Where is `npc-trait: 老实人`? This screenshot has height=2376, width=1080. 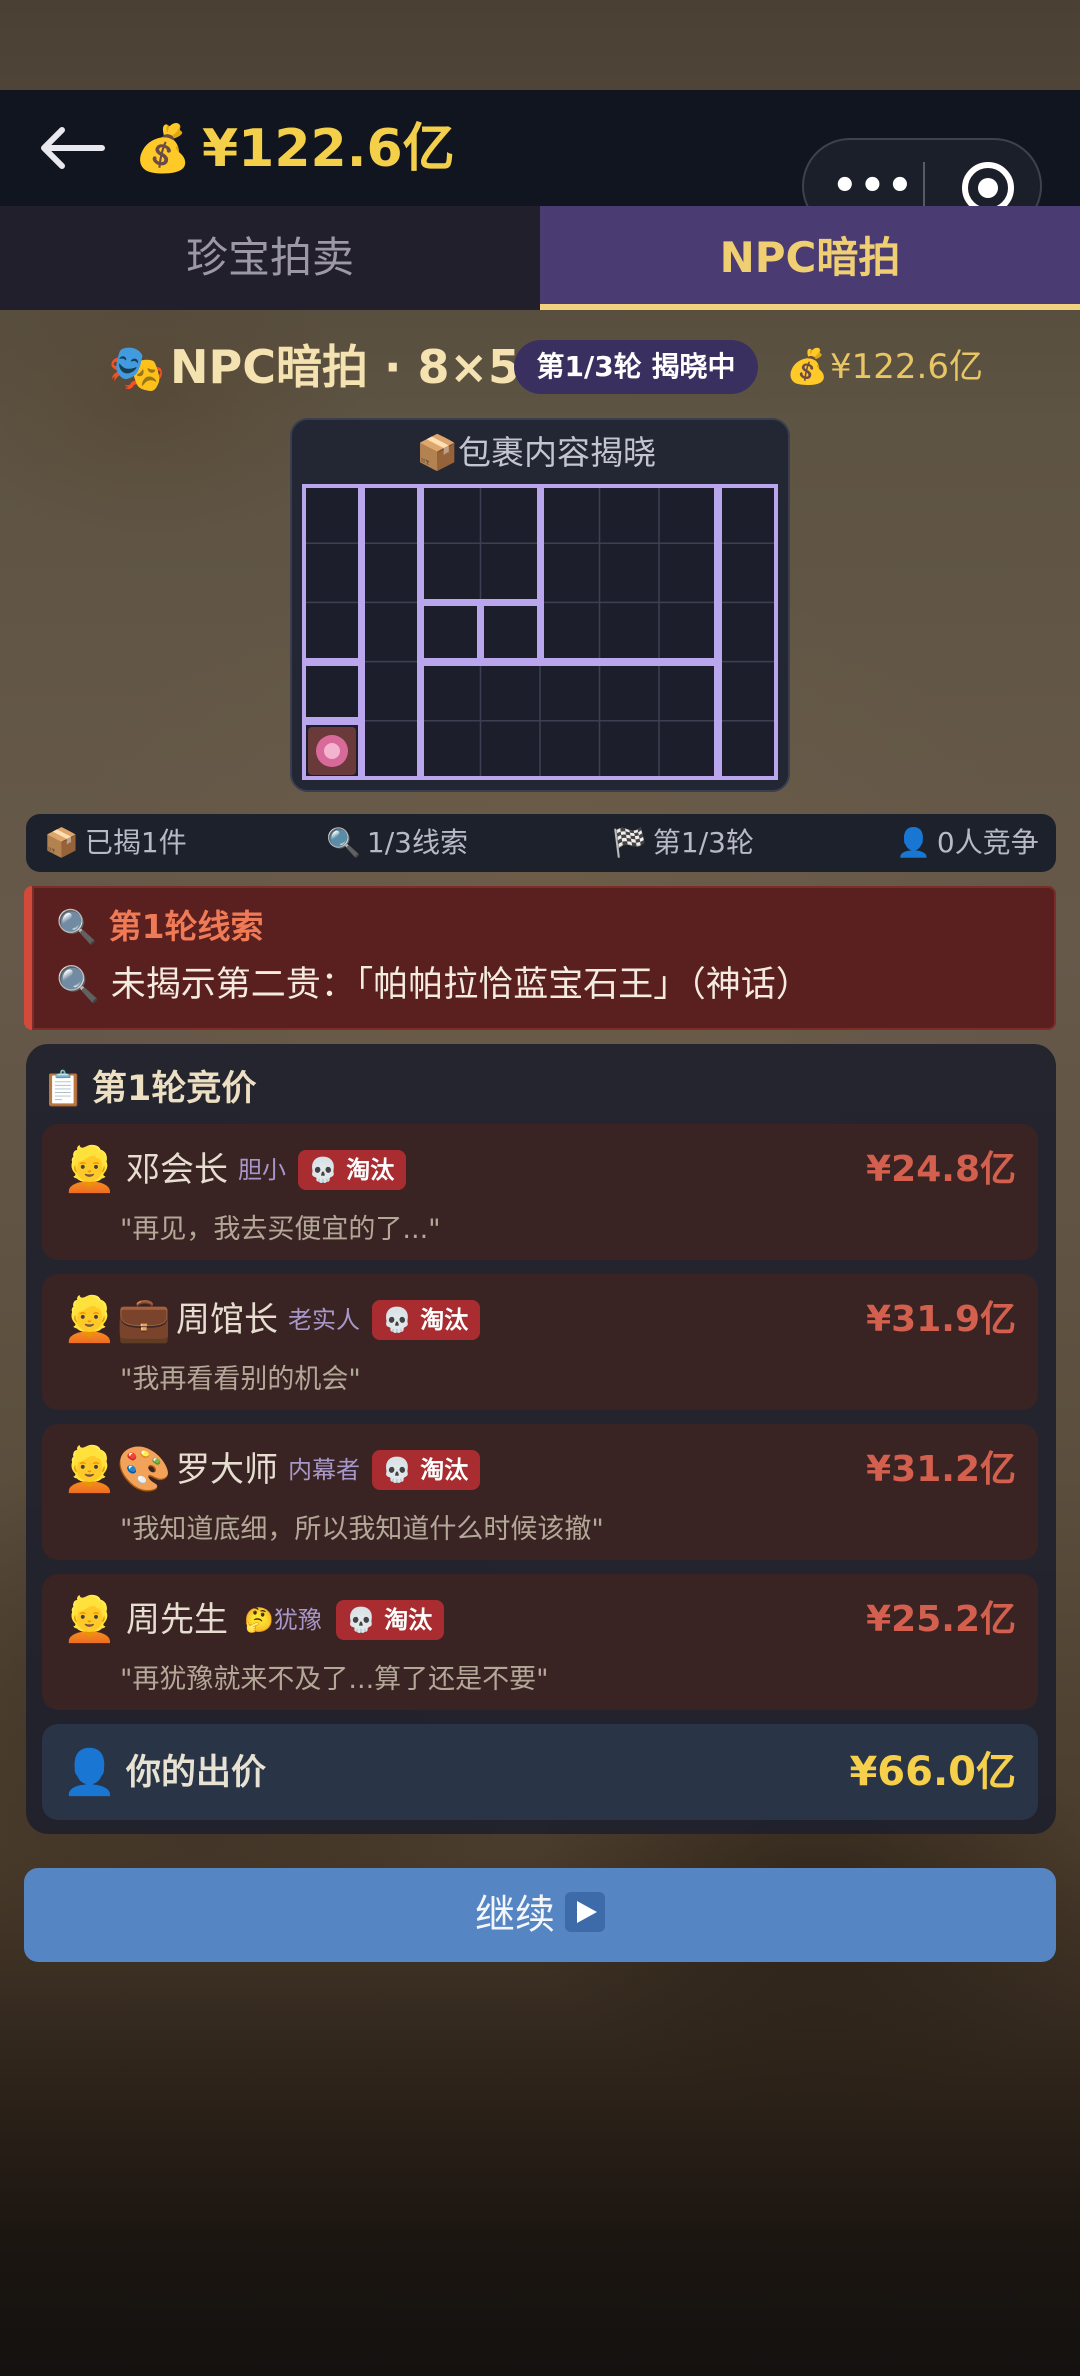 npc-trait: 老实人 is located at coordinates (324, 1320).